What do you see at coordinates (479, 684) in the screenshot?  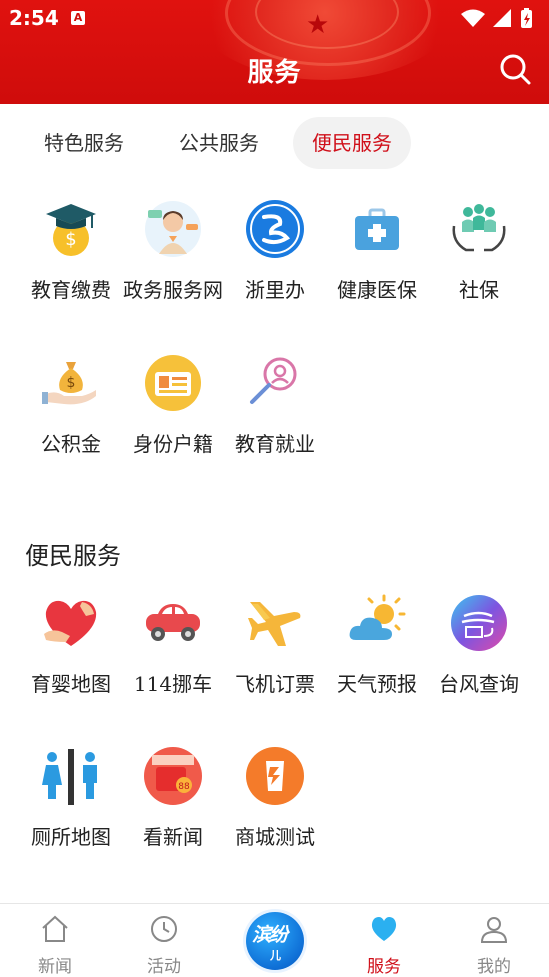 I see `service-label: 台风查询` at bounding box center [479, 684].